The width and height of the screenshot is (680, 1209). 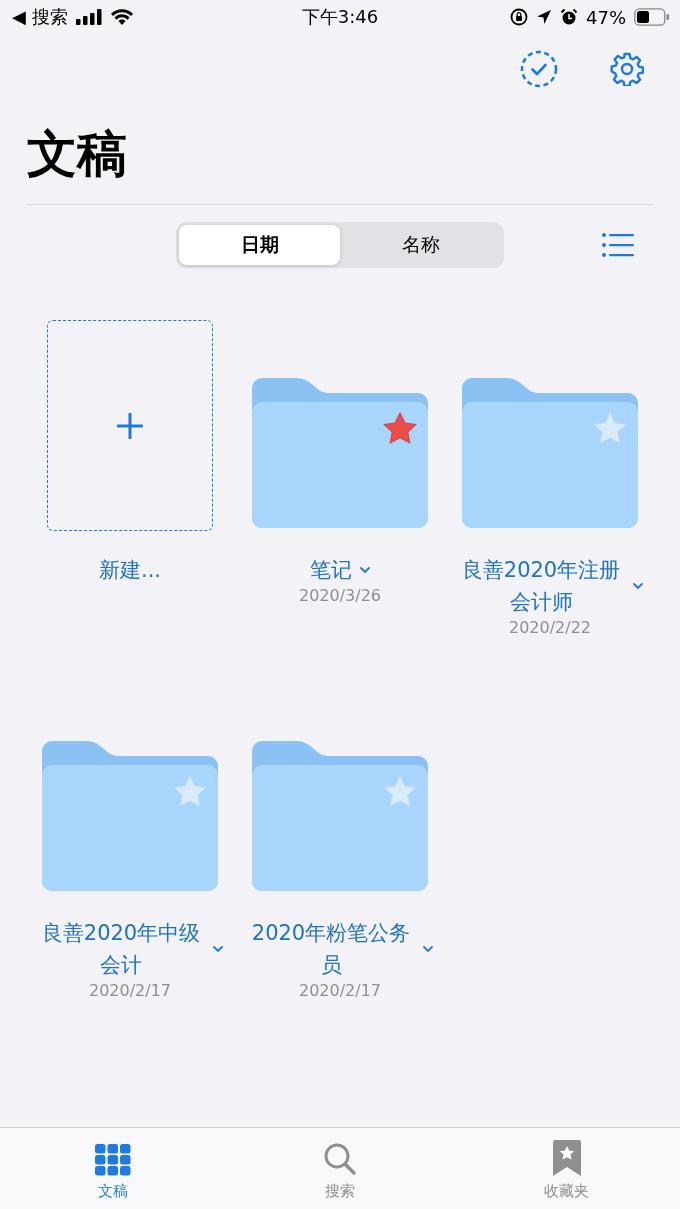 What do you see at coordinates (652, 17) in the screenshot?
I see `battery-icon` at bounding box center [652, 17].